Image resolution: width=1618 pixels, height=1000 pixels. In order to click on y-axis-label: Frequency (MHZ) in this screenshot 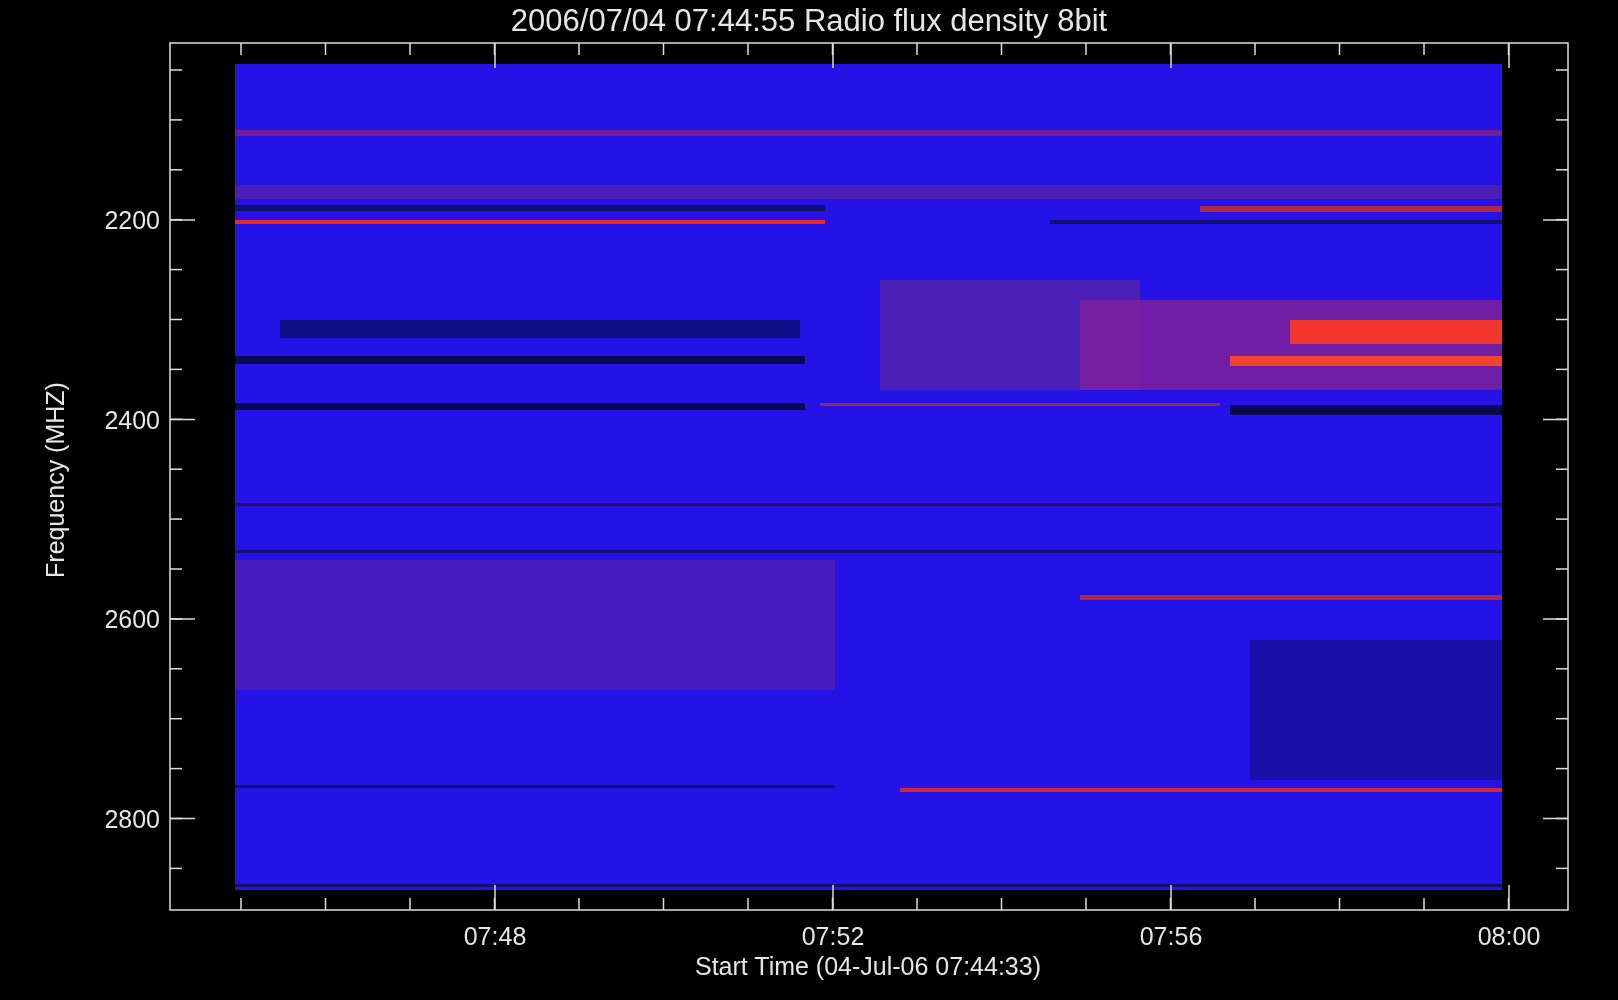, I will do `click(55, 480)`.